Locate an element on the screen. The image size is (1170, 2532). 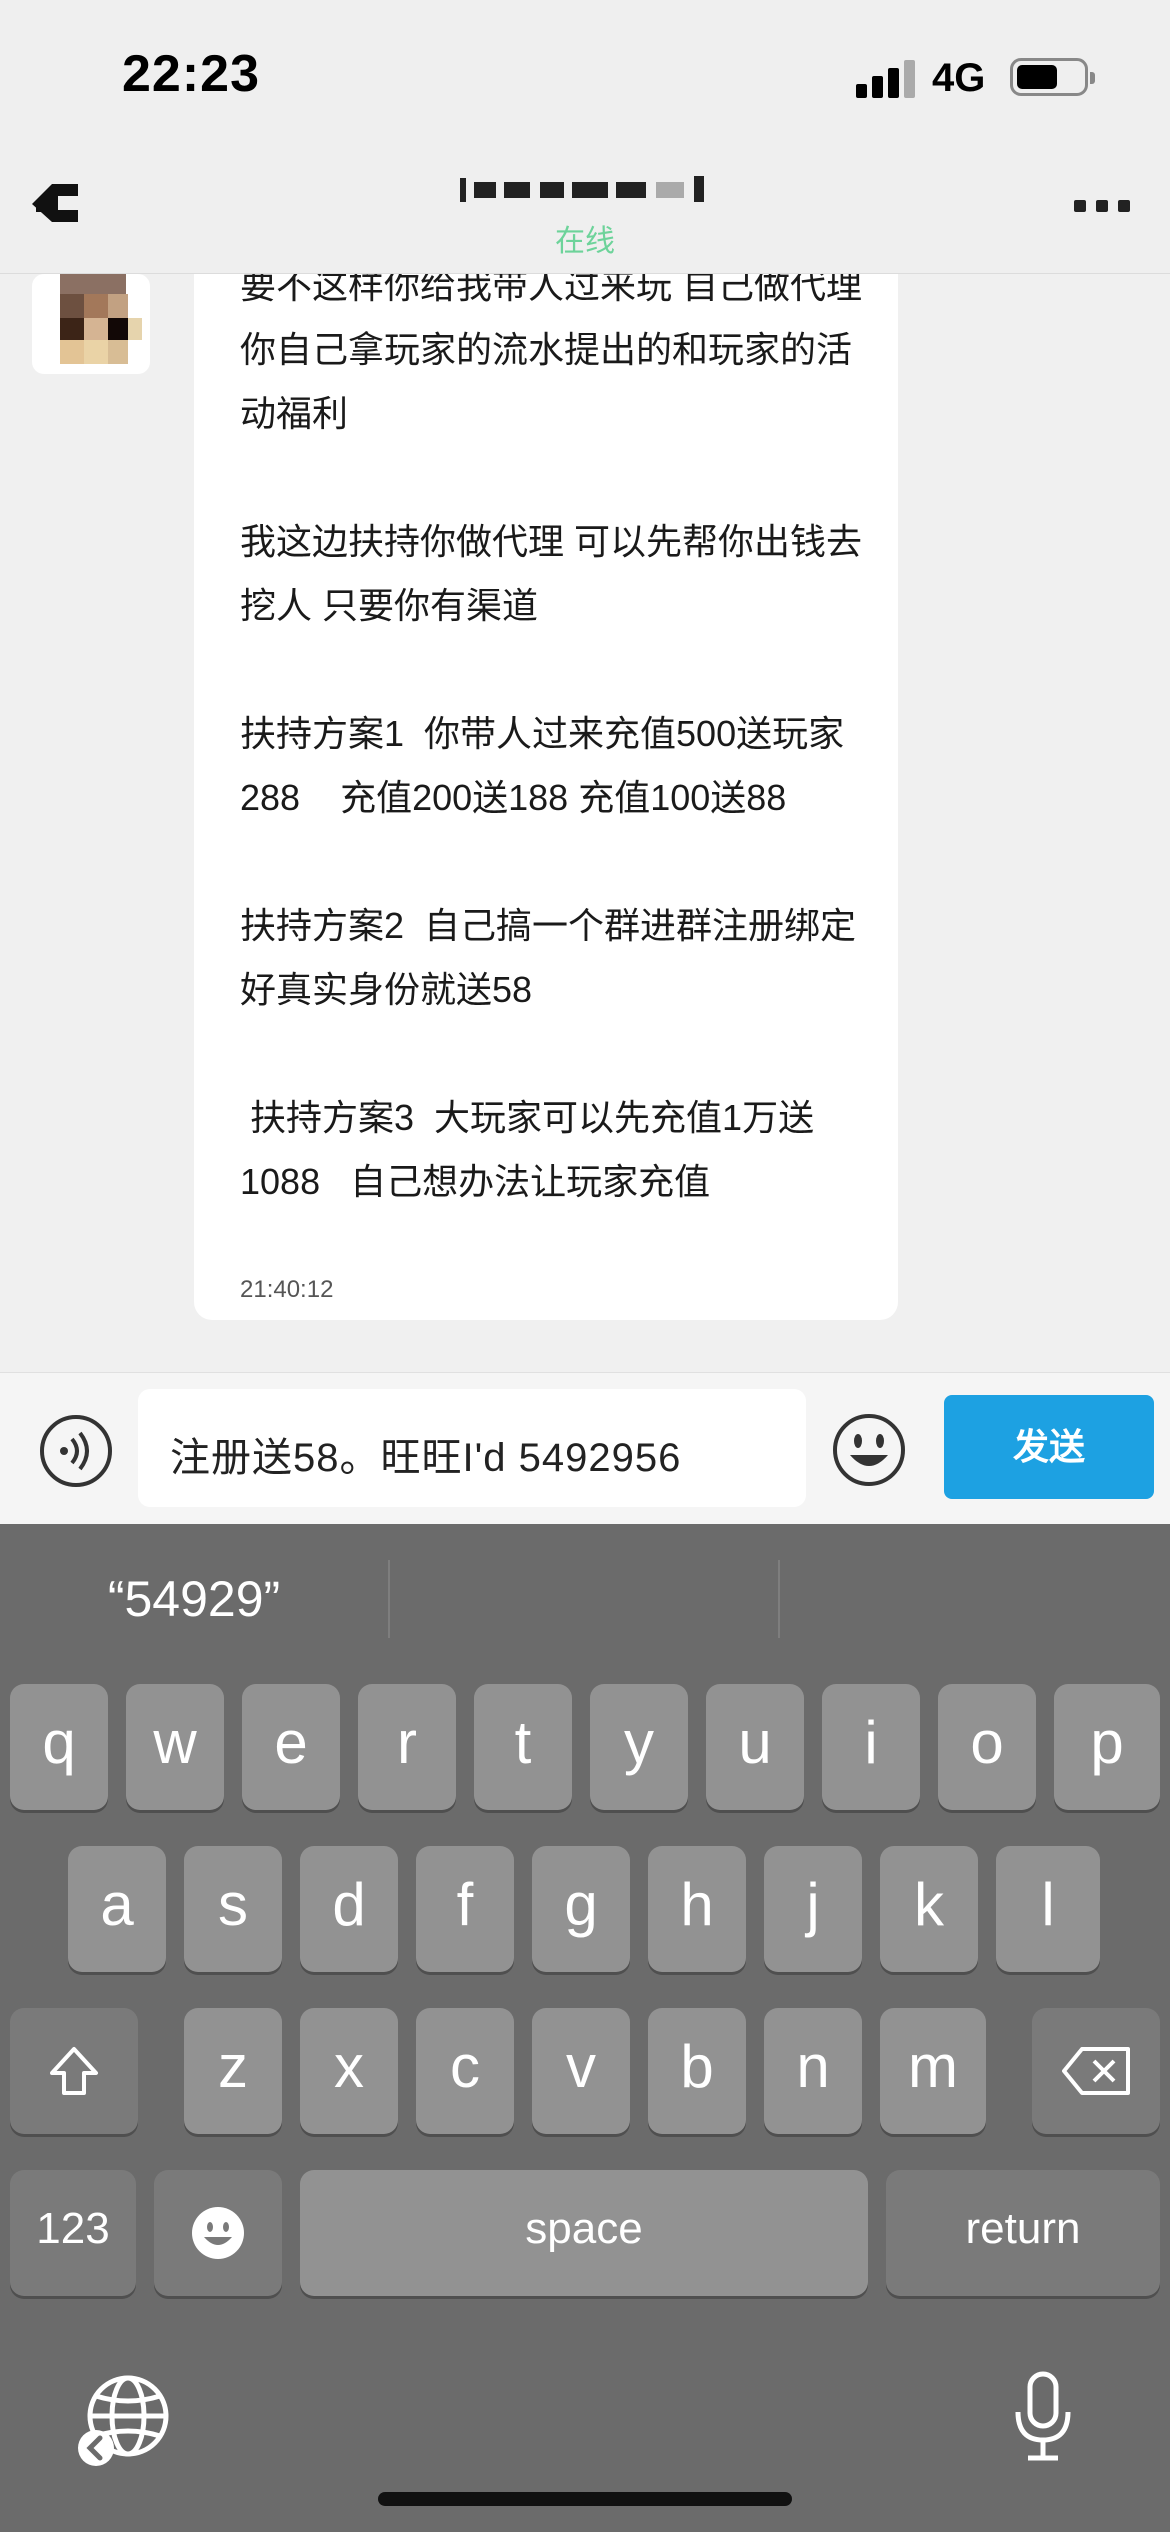
key-w: w is located at coordinates (175, 1747).